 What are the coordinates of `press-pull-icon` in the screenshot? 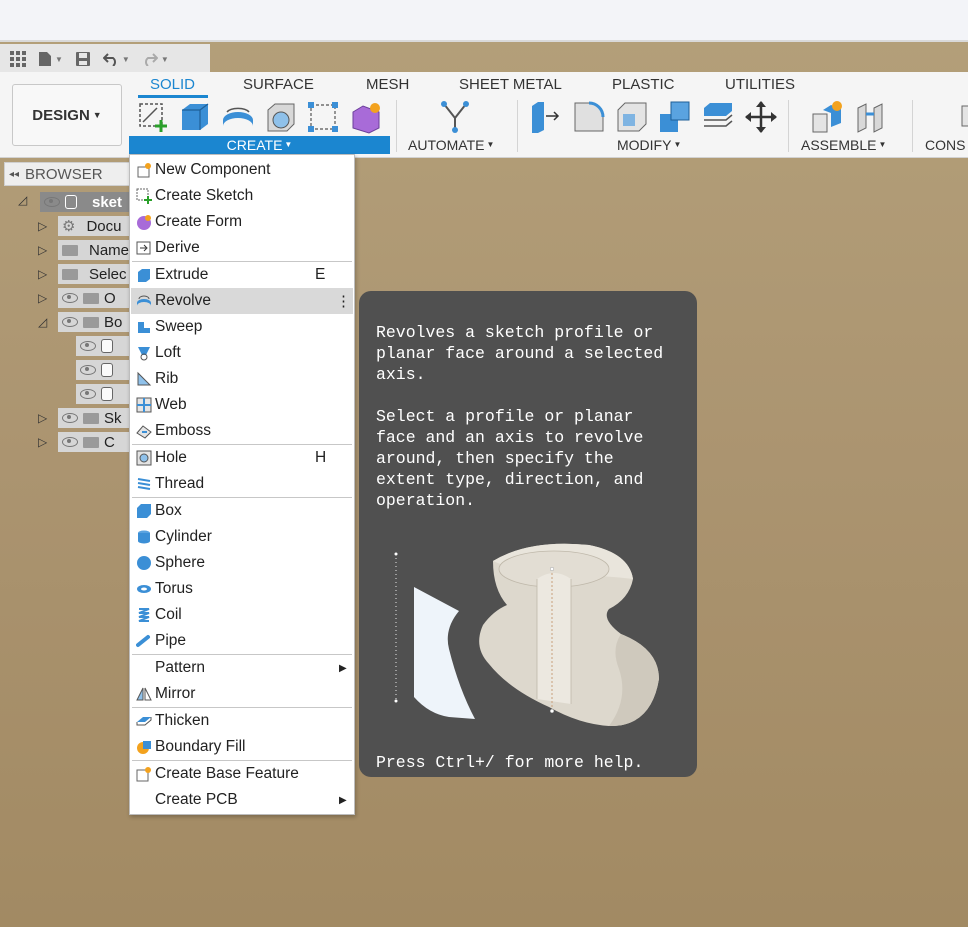 It's located at (545, 117).